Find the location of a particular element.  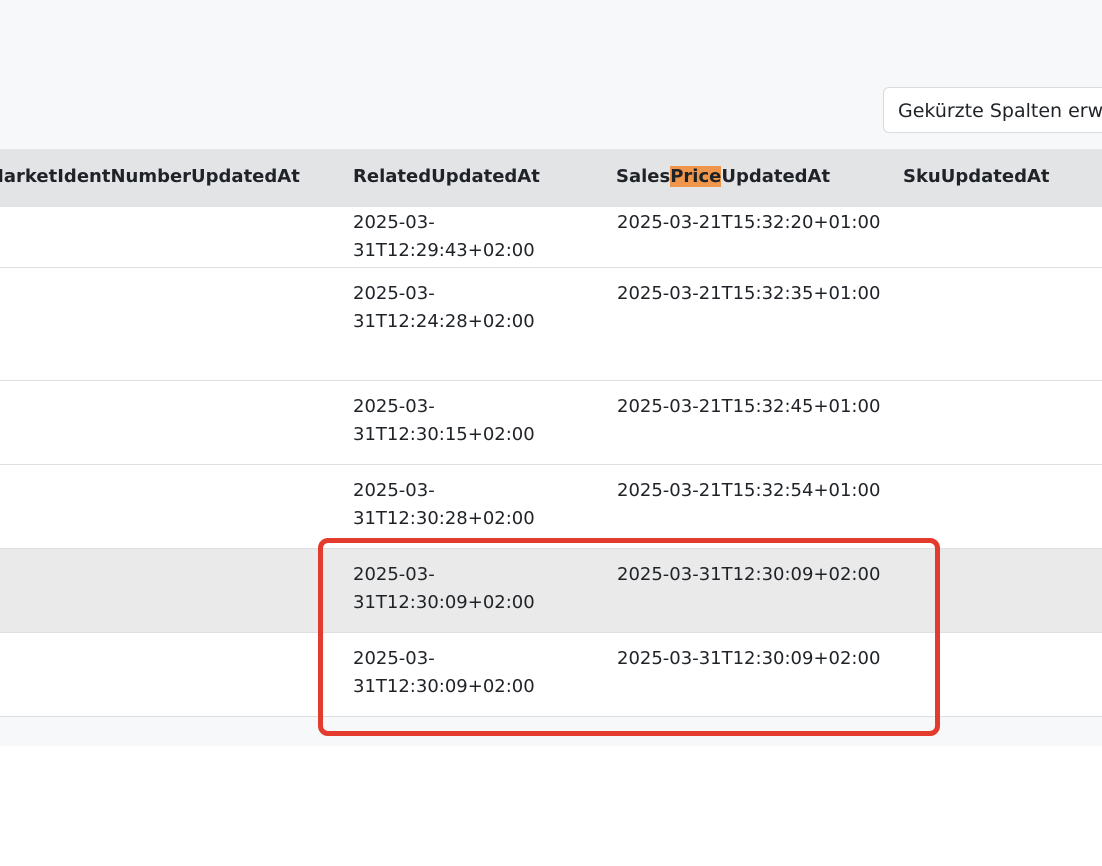

header-text-prefix: Sales is located at coordinates (643, 176).